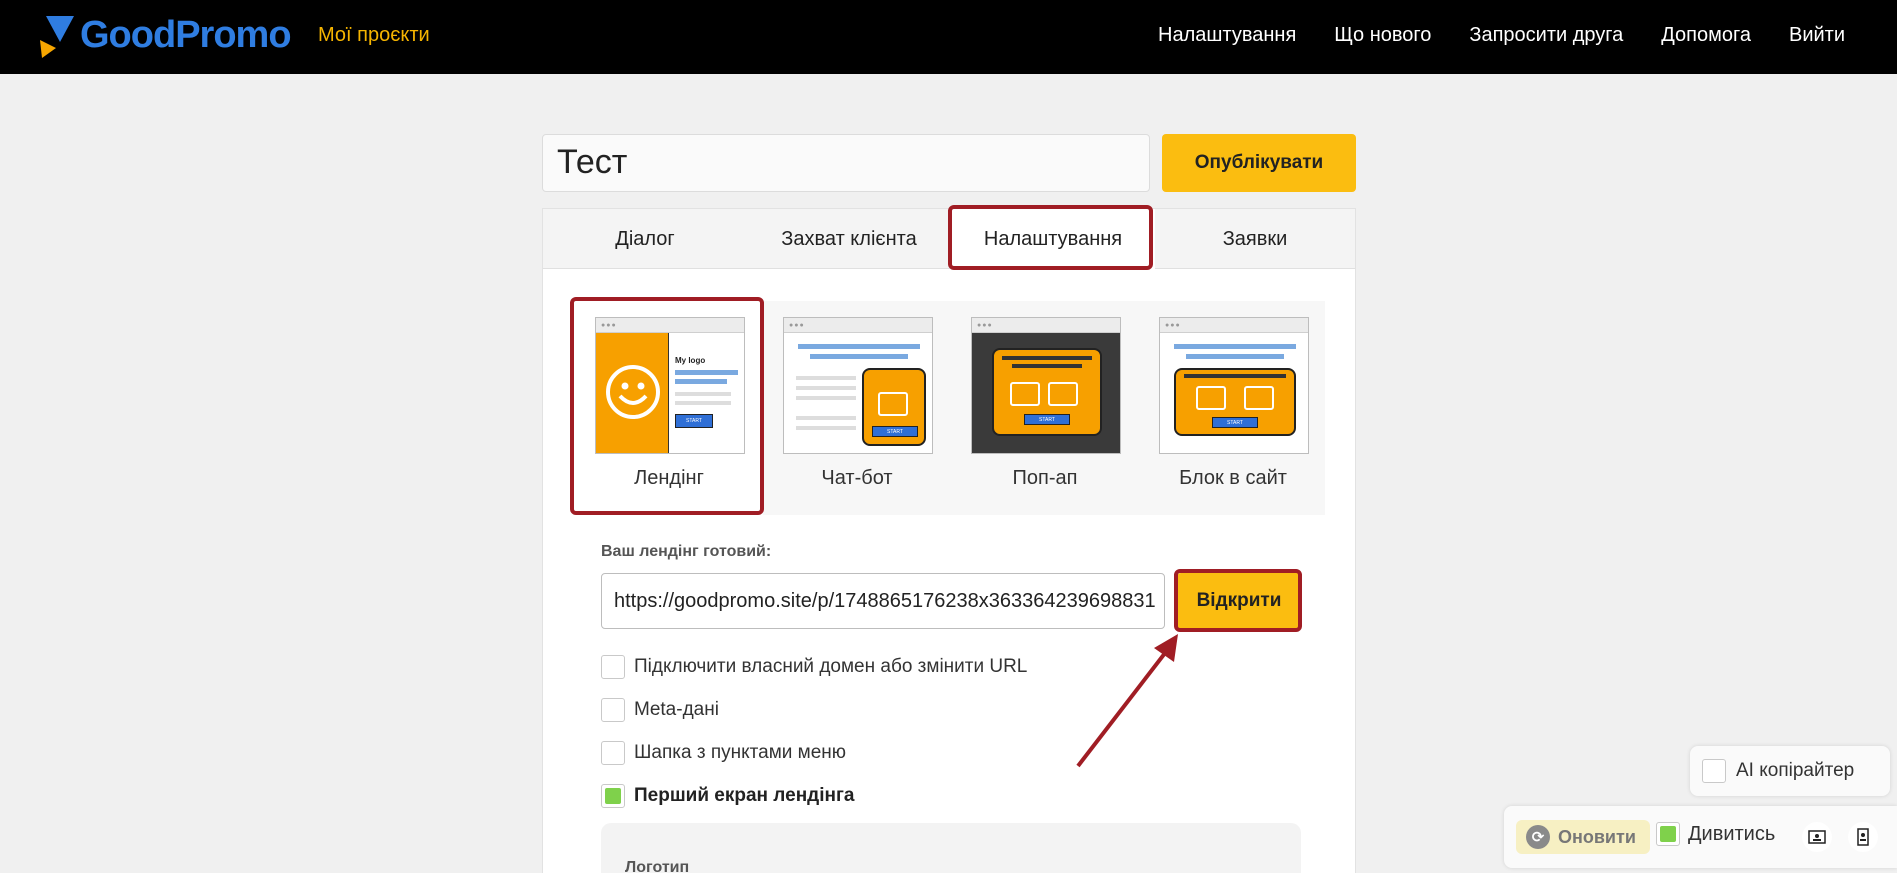 The width and height of the screenshot is (1897, 873). I want to click on goodpromo-logo: GoodPromo, so click(165, 35).